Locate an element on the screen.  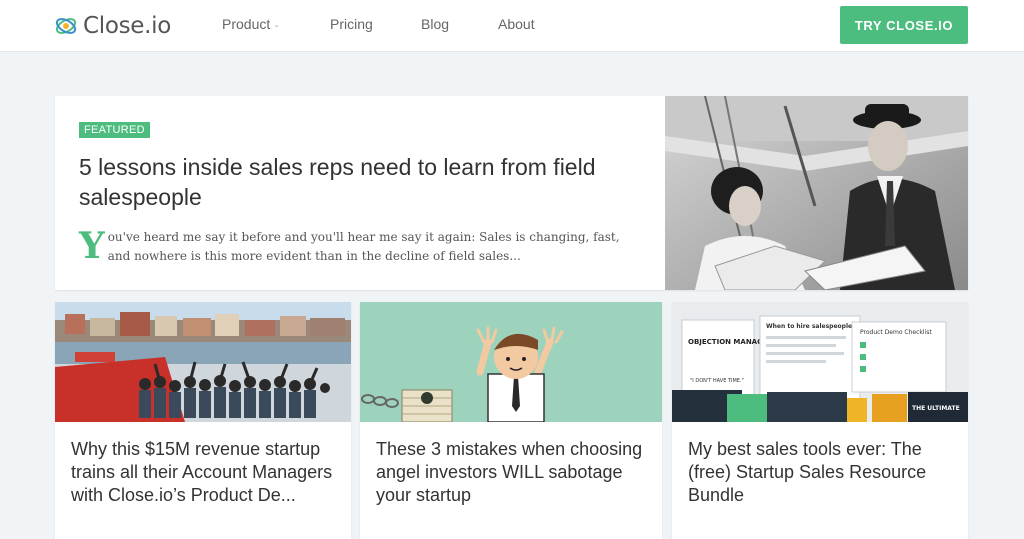
doc-quote: "I DON'T HAVE TIME." is located at coordinates (717, 381).